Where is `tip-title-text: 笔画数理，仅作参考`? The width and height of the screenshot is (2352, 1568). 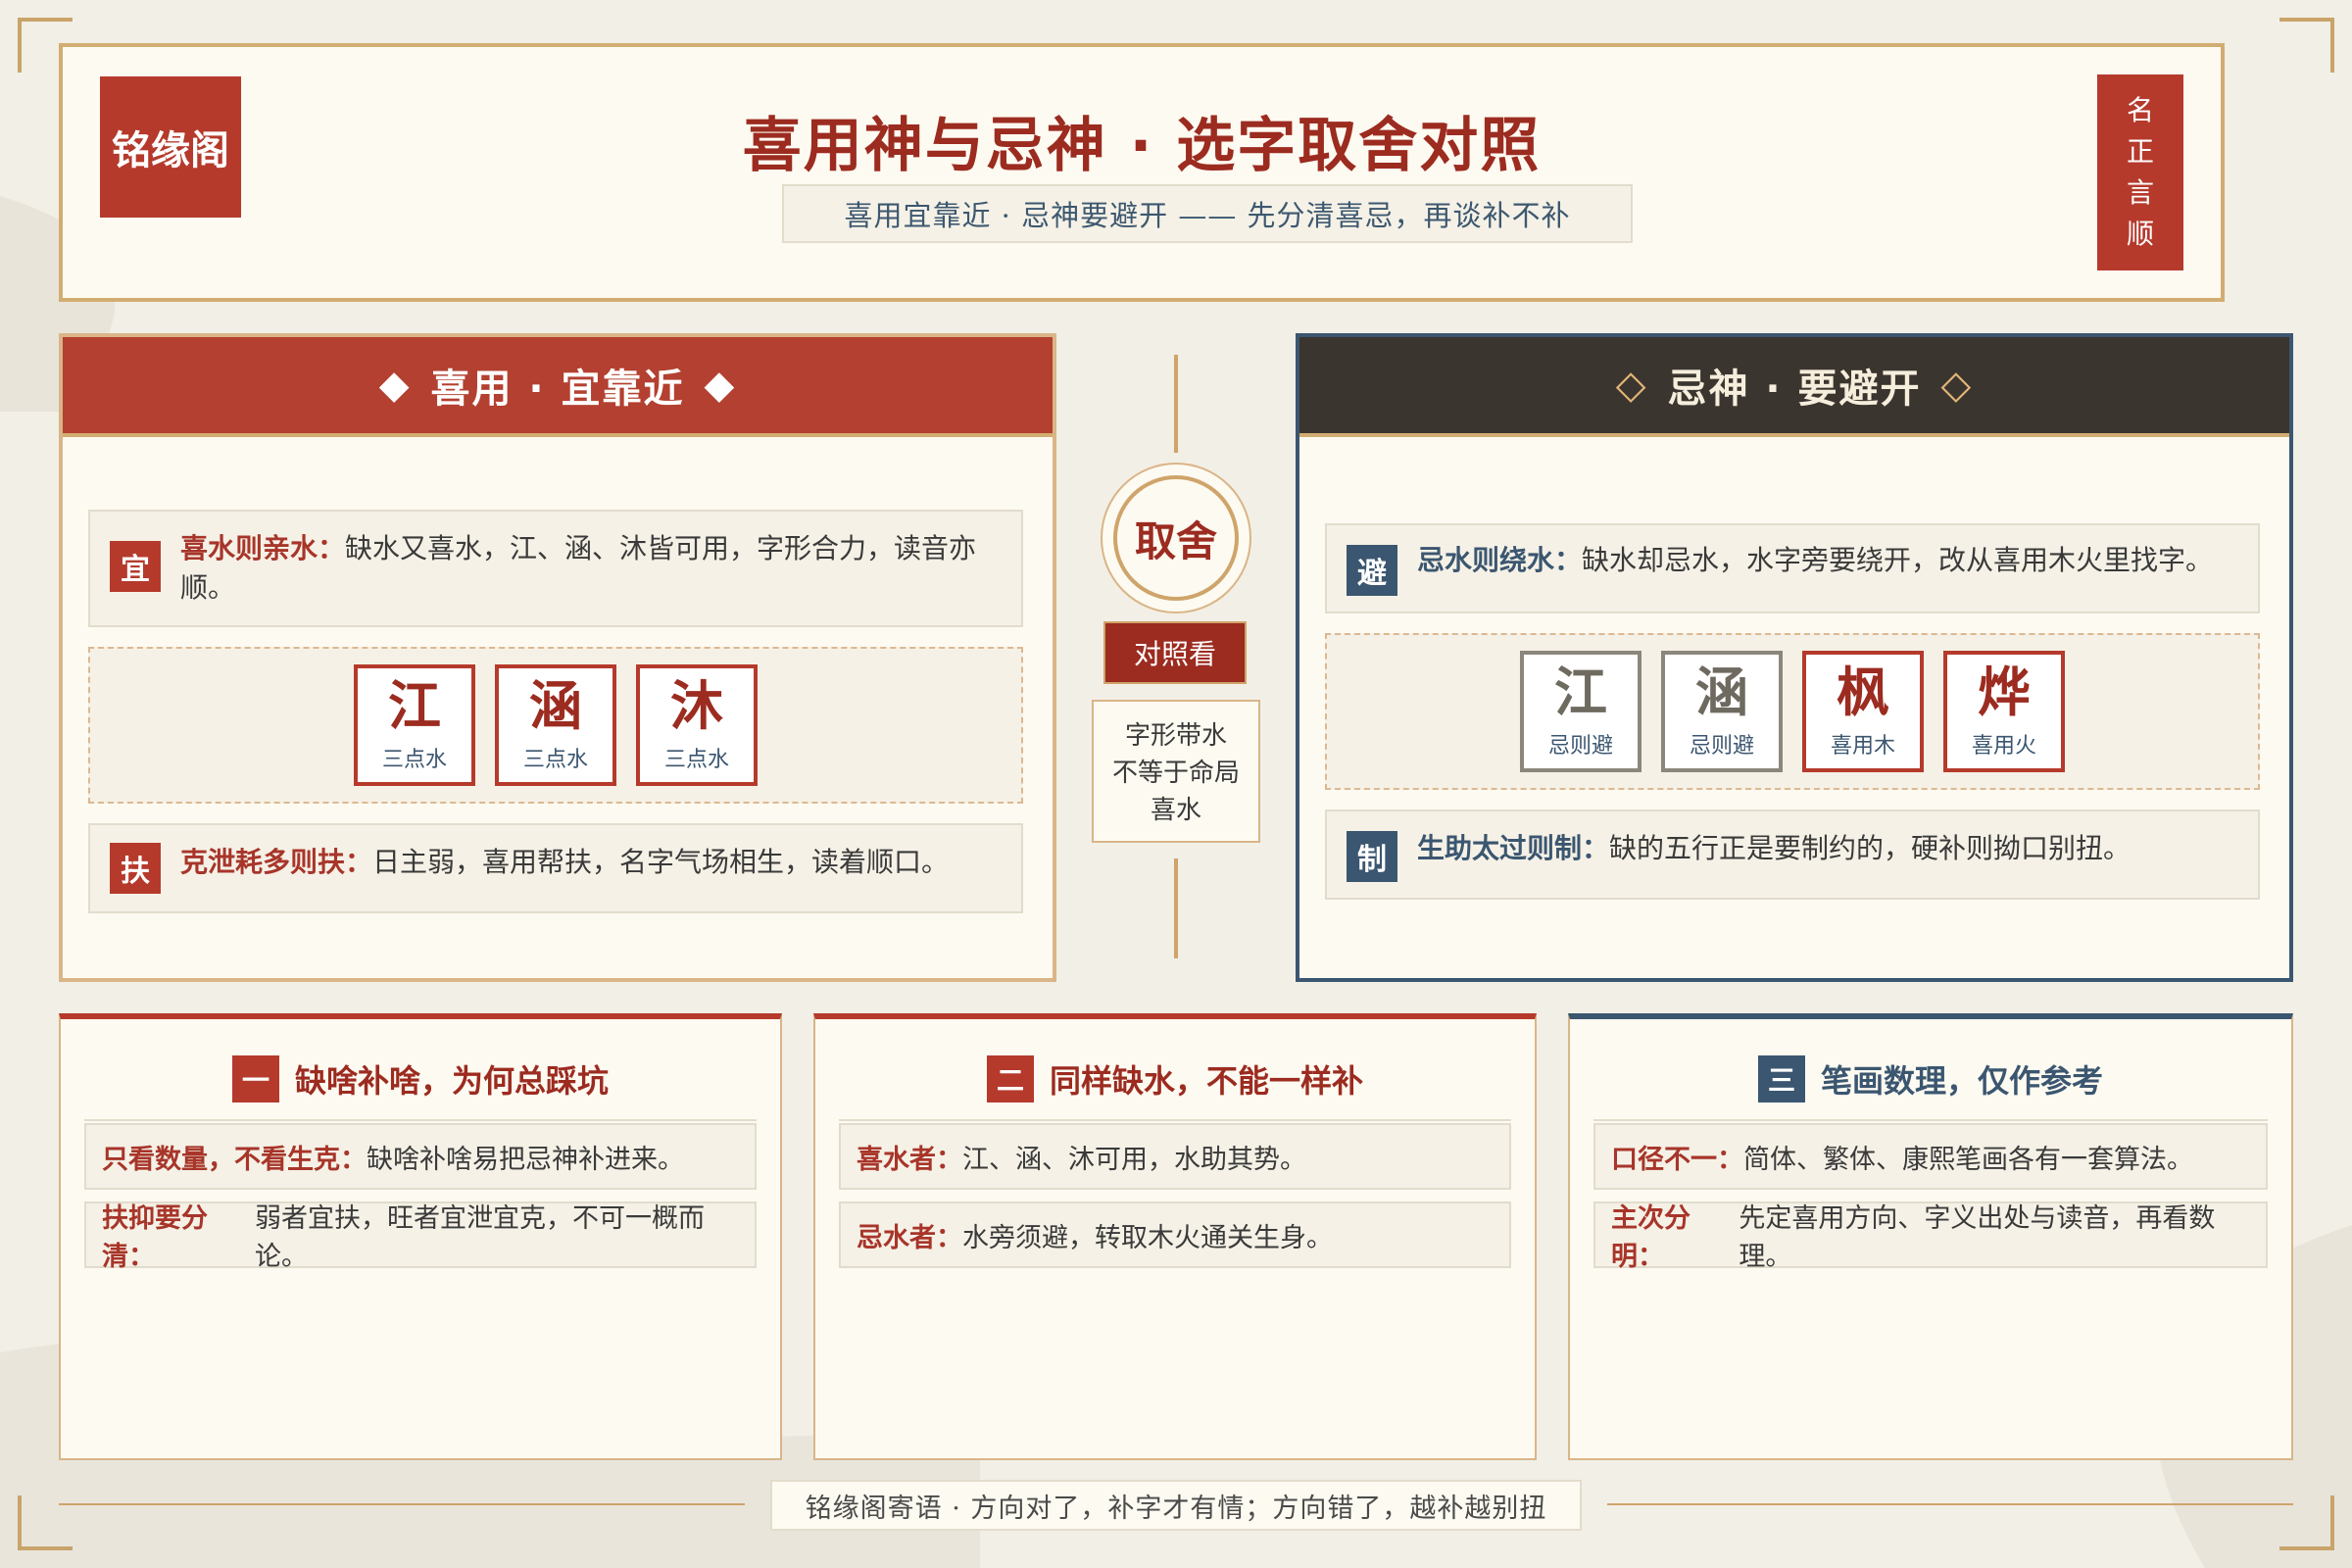
tip-title-text: 笔画数理，仅作参考 is located at coordinates (1961, 1081).